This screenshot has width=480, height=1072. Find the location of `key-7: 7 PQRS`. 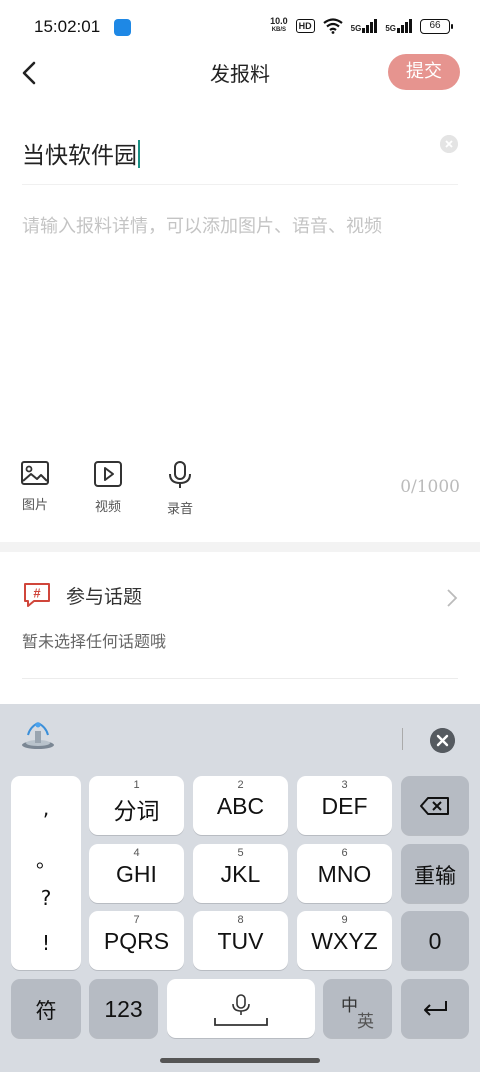

key-7: 7 PQRS is located at coordinates (136, 940).